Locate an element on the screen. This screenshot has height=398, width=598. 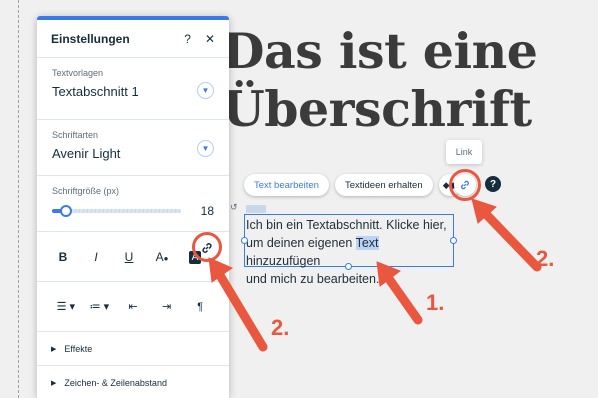
arrow-right is located at coordinates (510, 239).